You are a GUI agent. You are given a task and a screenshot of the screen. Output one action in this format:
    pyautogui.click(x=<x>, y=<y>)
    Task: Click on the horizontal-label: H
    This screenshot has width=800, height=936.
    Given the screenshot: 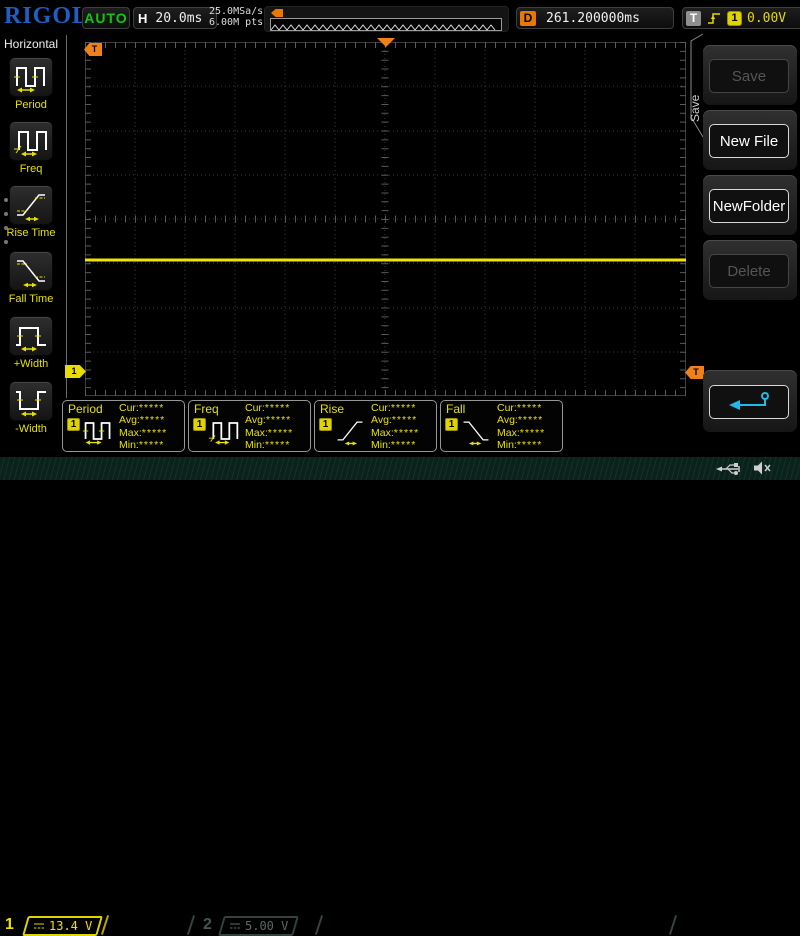 What is the action you would take?
    pyautogui.click(x=143, y=18)
    